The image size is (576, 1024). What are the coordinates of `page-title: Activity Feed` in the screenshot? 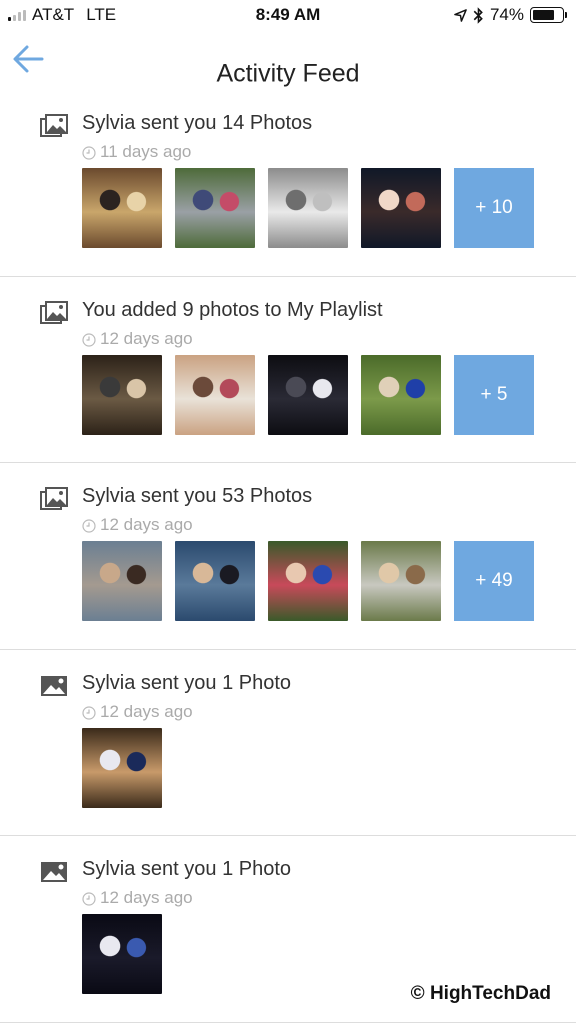 It's located at (288, 73).